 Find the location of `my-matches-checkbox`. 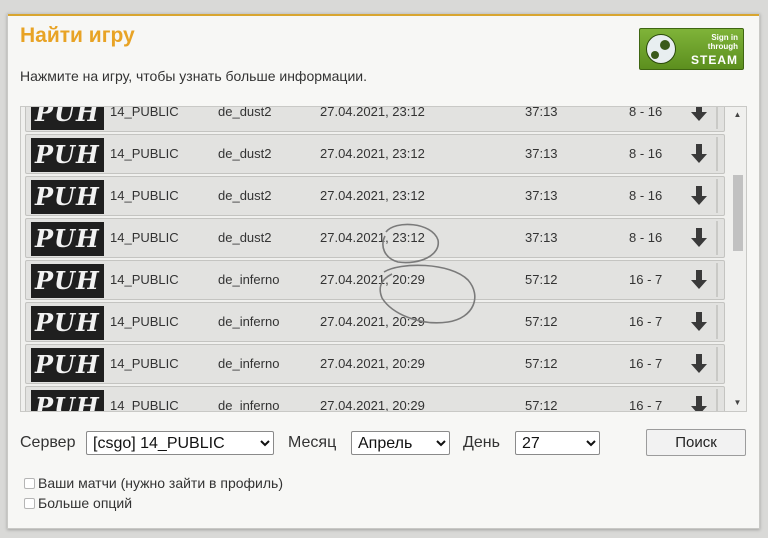

my-matches-checkbox is located at coordinates (29, 483).